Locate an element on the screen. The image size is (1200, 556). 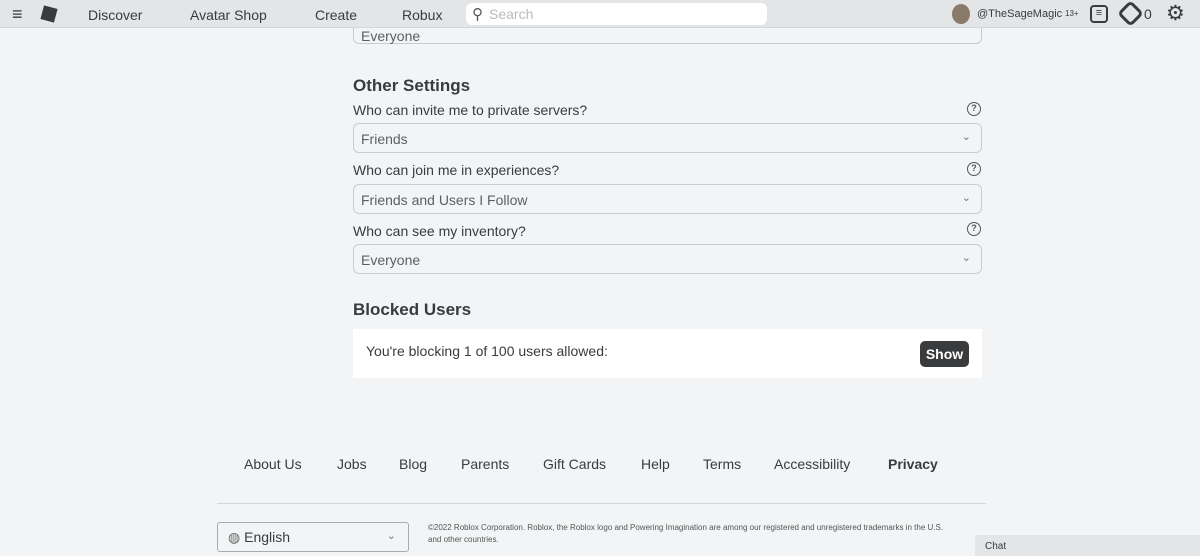
footer-link-help: Help is located at coordinates (655, 464).